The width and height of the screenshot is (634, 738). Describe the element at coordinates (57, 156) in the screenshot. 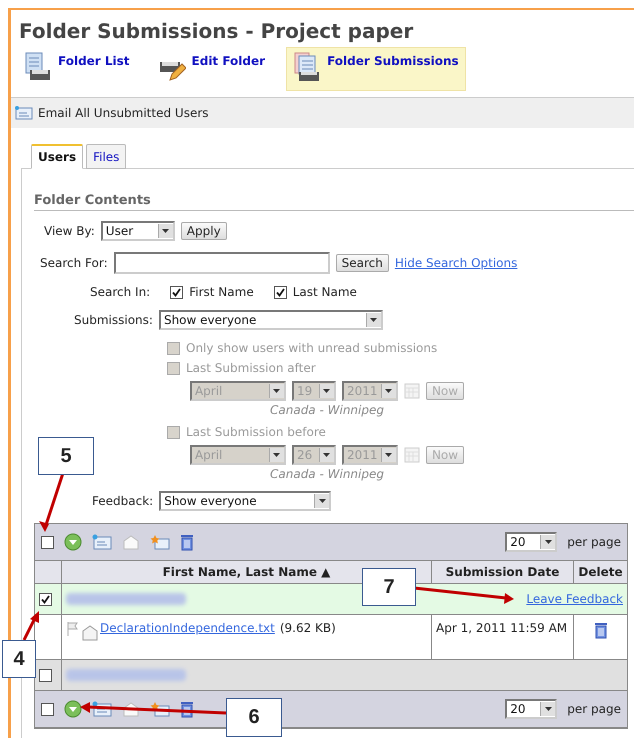

I see `tab: Users` at that location.